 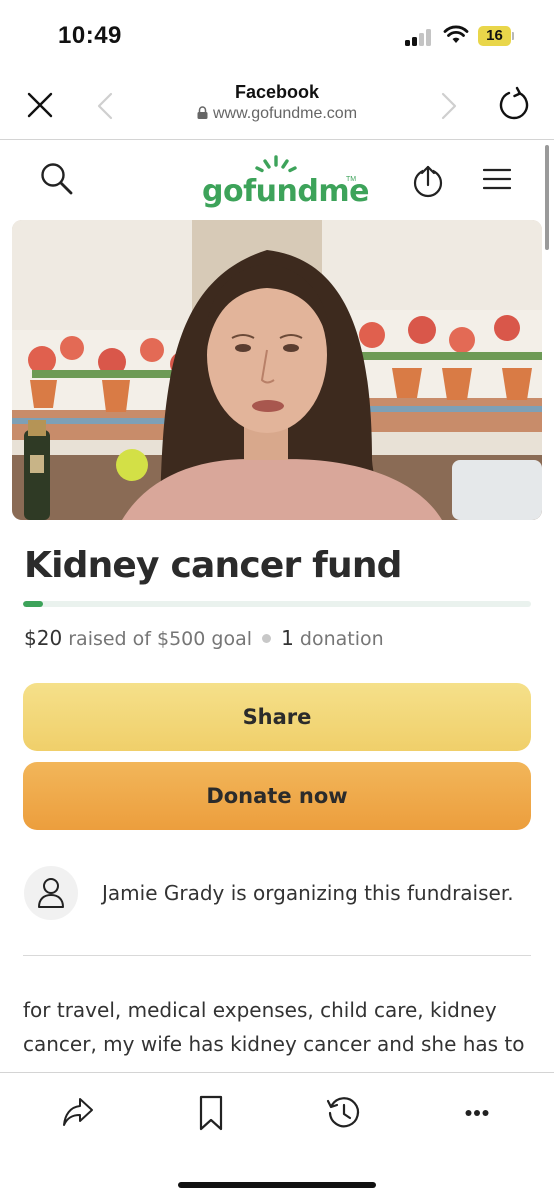 I want to click on organizer-avatar, so click(x=51, y=893).